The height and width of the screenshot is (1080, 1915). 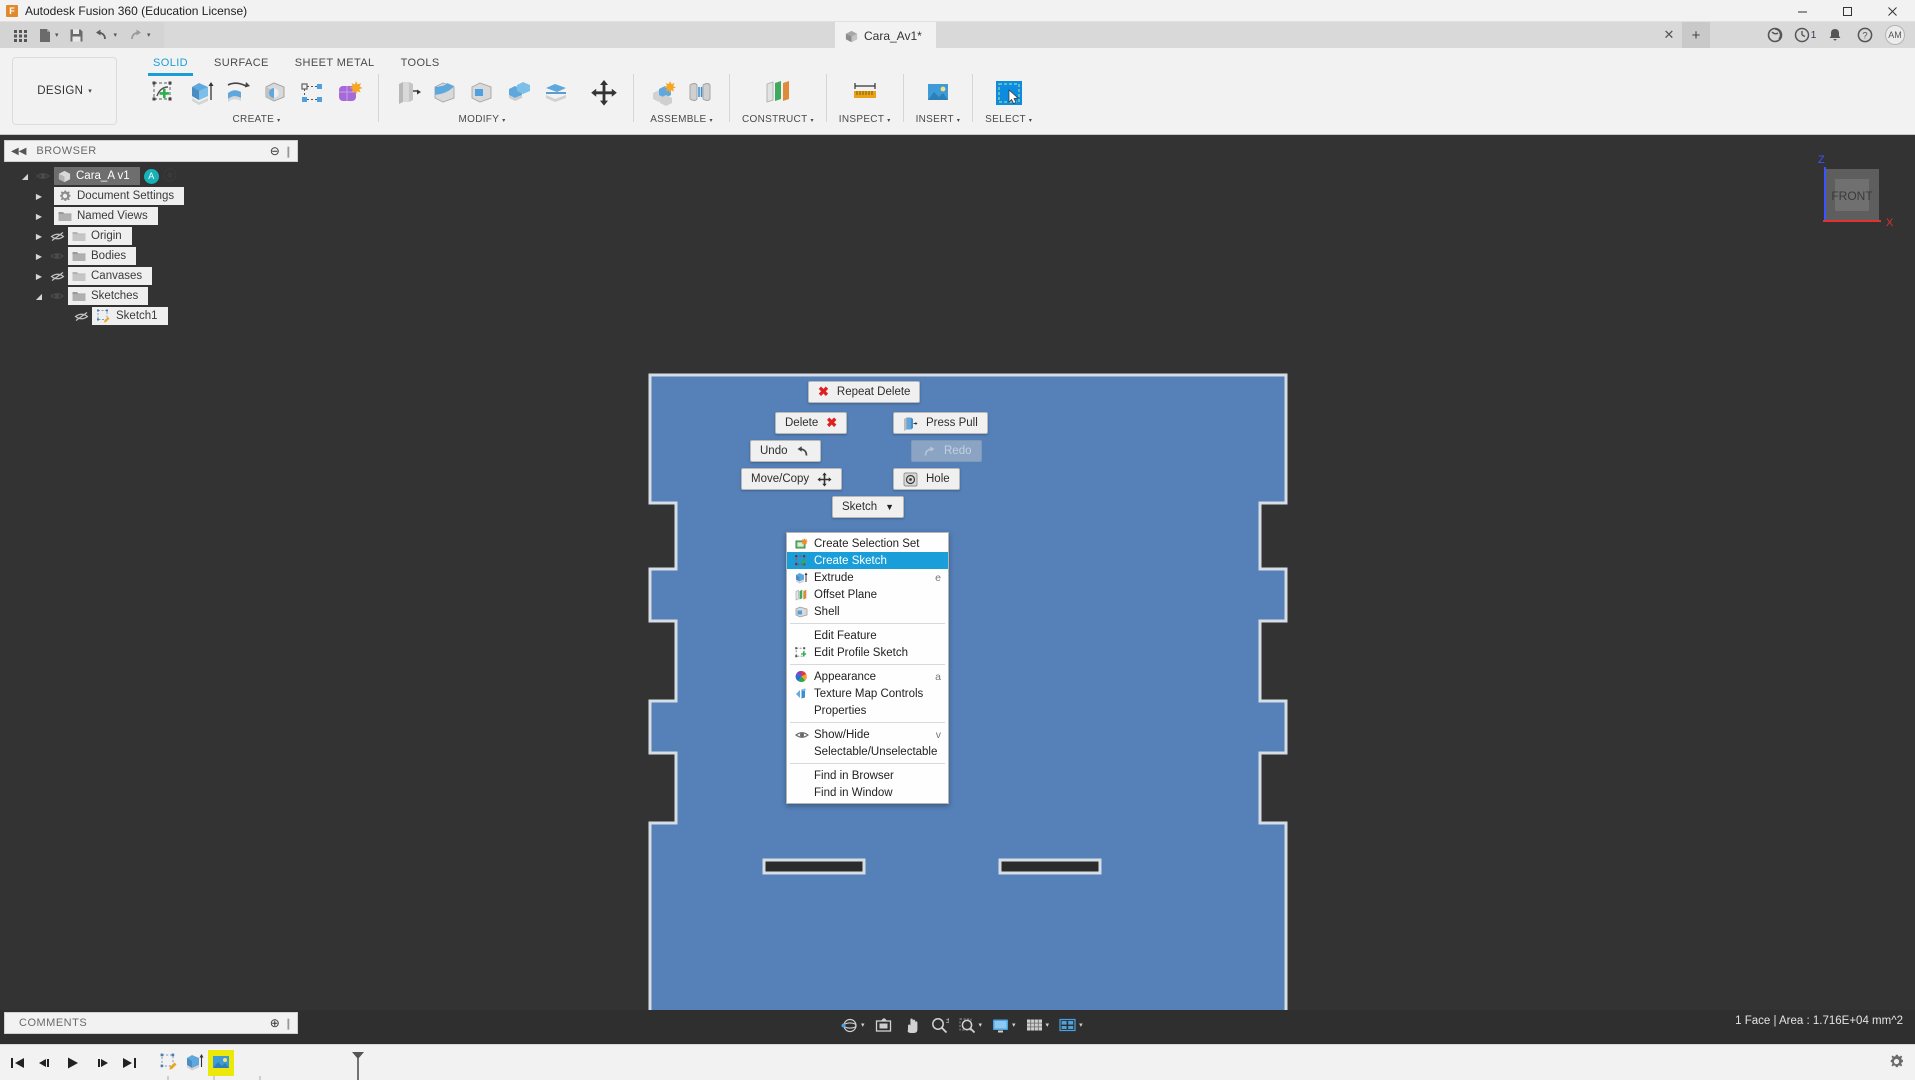 I want to click on context-menu-item-appearance: Appearance a, so click(x=867, y=676).